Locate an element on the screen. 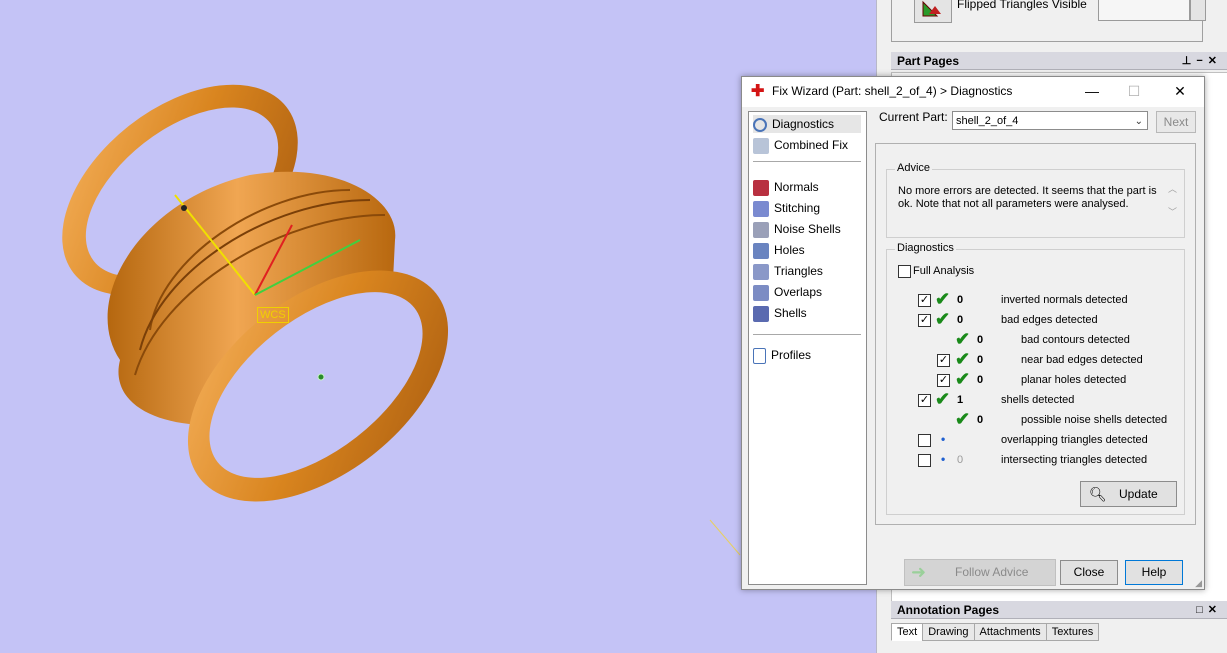  flipped-triangles-button is located at coordinates (933, 11).